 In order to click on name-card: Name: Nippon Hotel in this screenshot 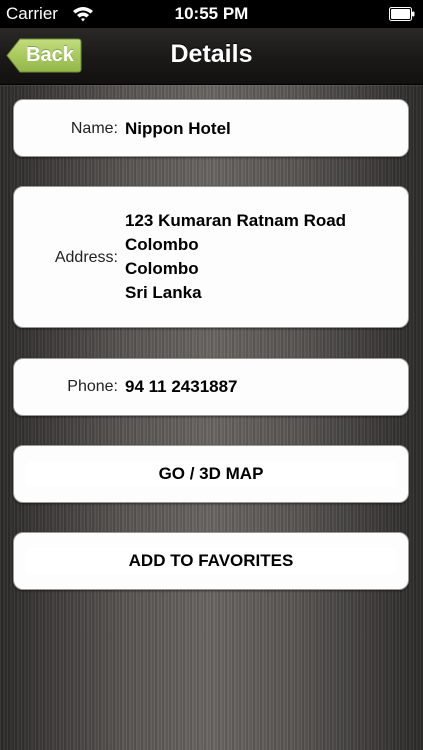, I will do `click(211, 128)`.